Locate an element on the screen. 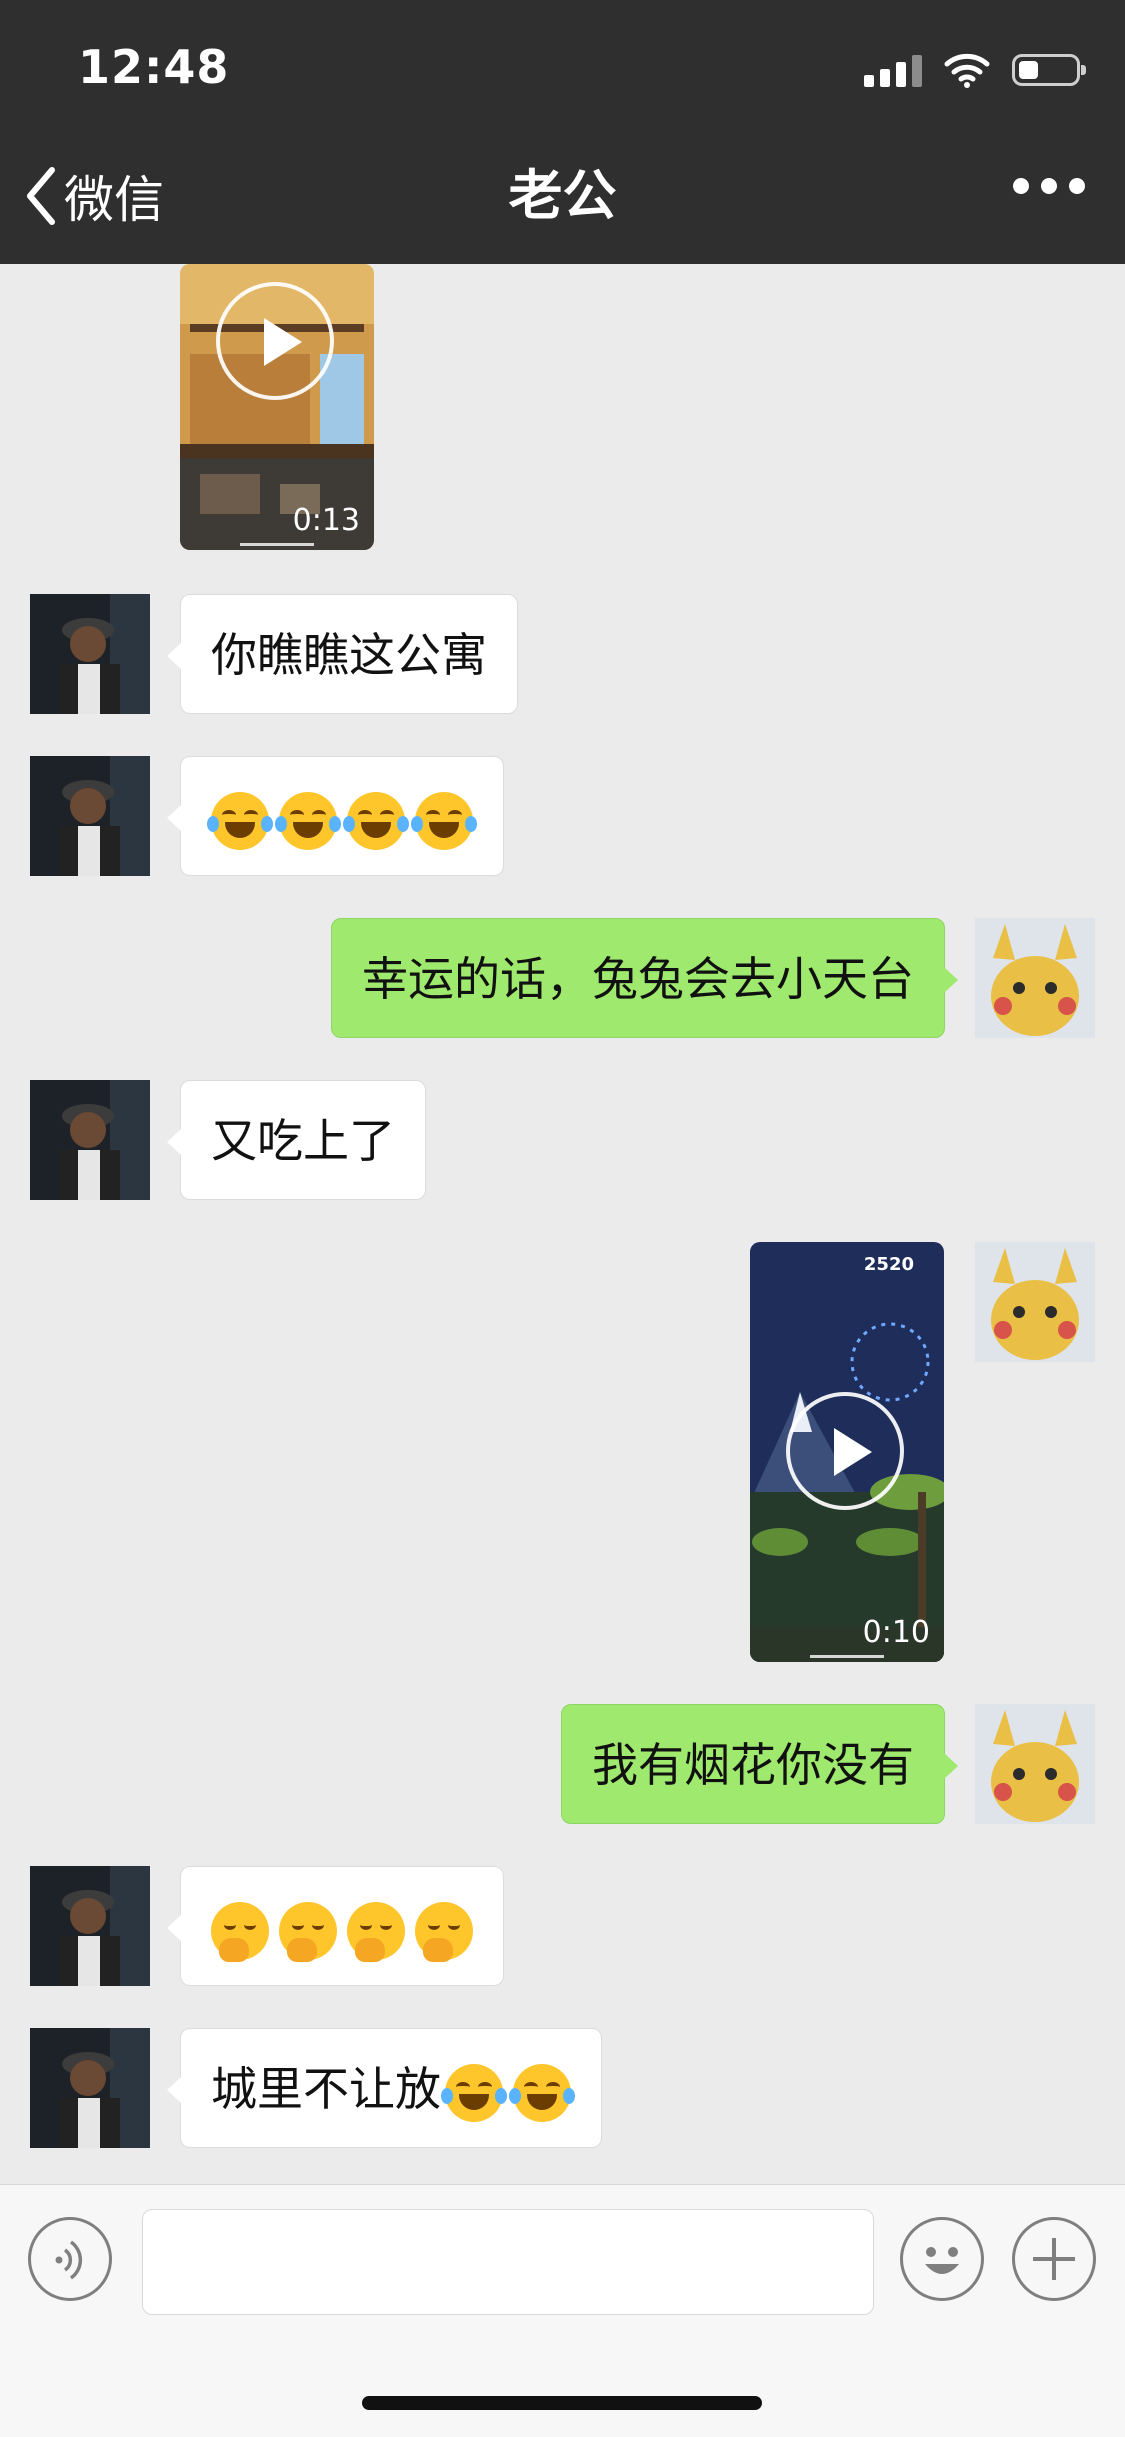 The height and width of the screenshot is (2437, 1125). emoji-button is located at coordinates (942, 2259).